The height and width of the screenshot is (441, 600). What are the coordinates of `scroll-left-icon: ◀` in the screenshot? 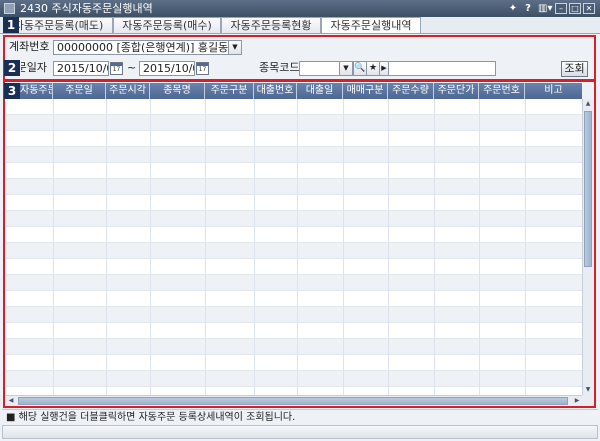 It's located at (11, 401).